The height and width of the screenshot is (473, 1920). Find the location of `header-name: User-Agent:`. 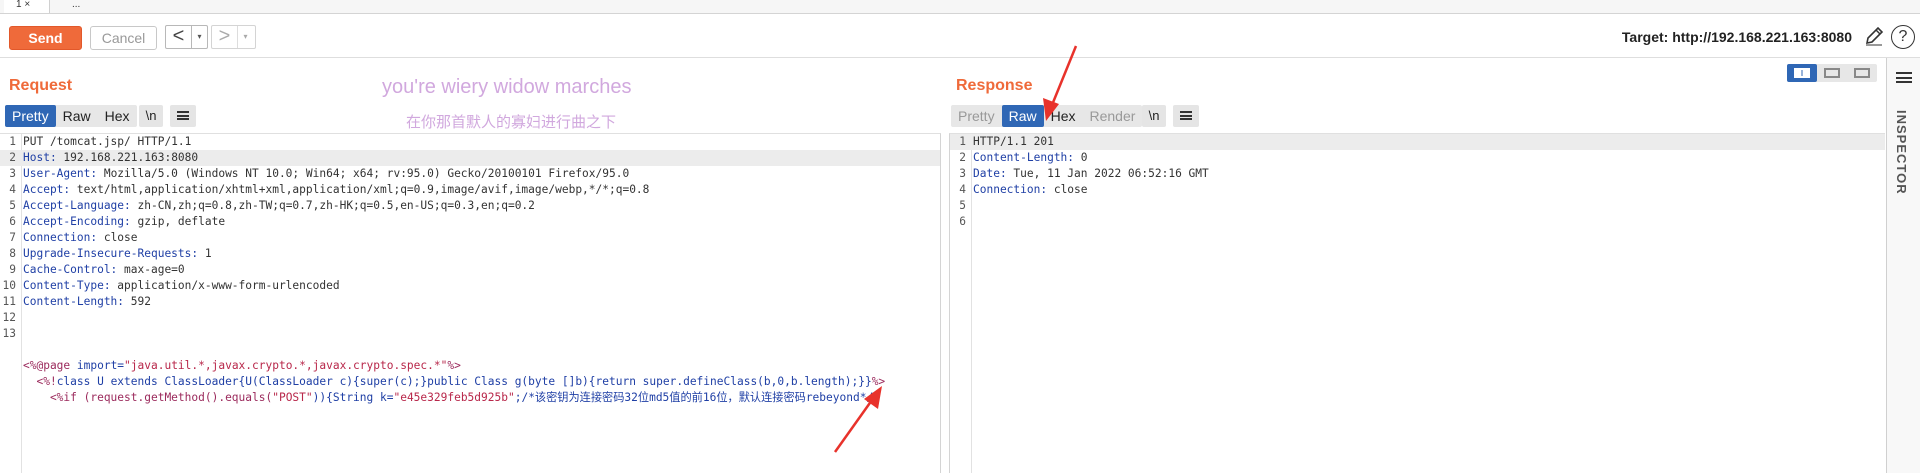

header-name: User-Agent: is located at coordinates (60, 173).